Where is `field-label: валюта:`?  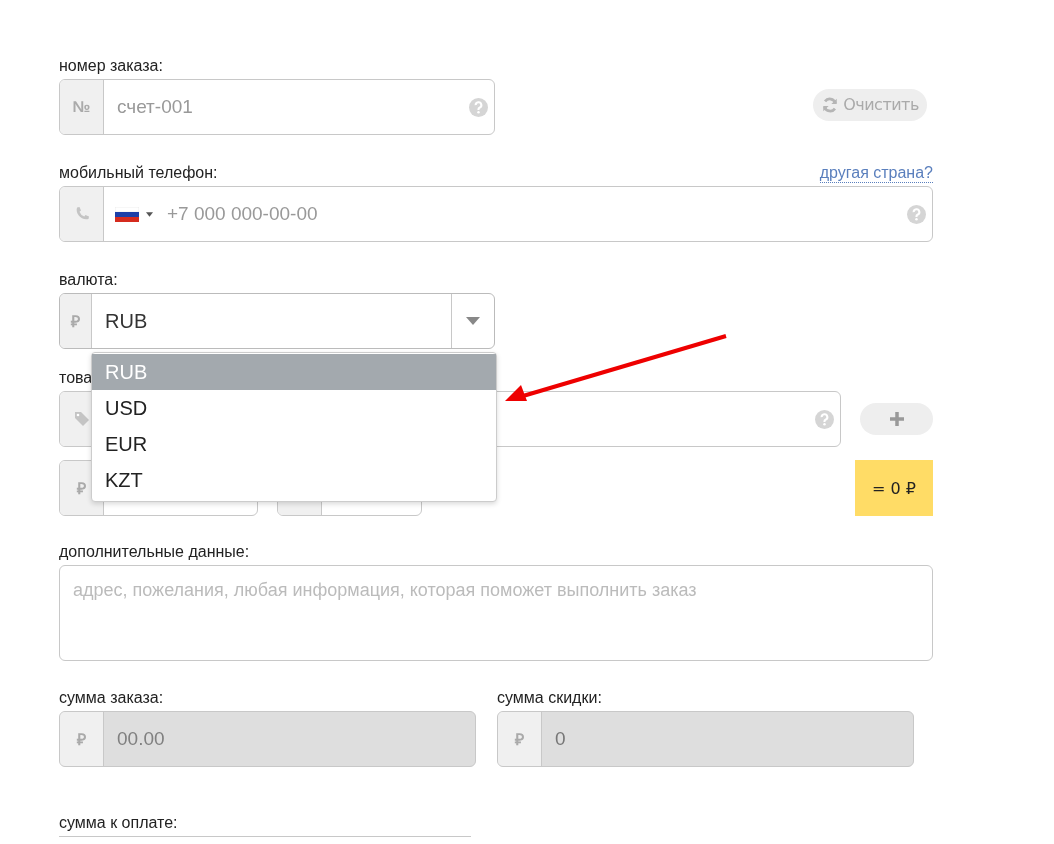 field-label: валюта: is located at coordinates (88, 280).